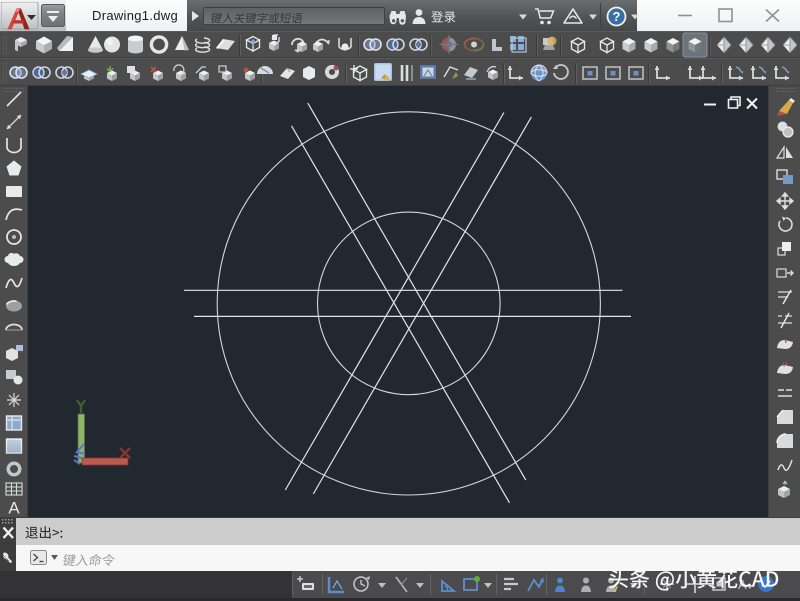 The width and height of the screenshot is (800, 601). I want to click on svg-text: A, so click(14, 508).